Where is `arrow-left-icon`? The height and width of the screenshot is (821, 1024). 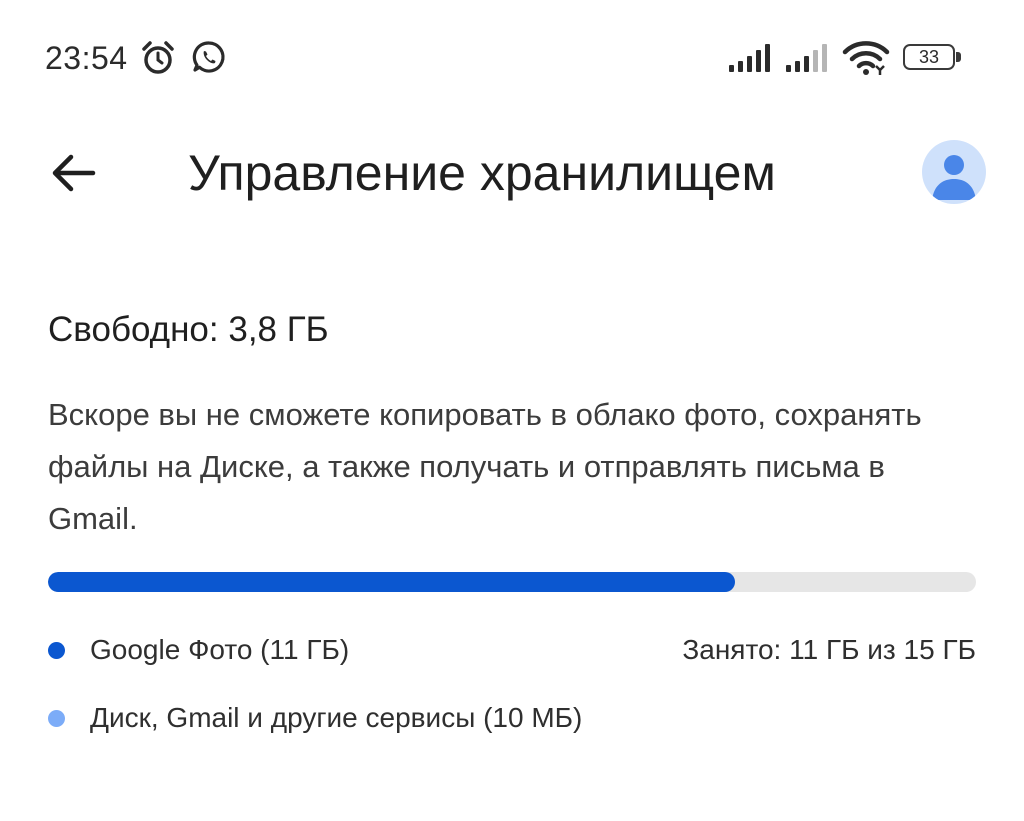
arrow-left-icon is located at coordinates (74, 173).